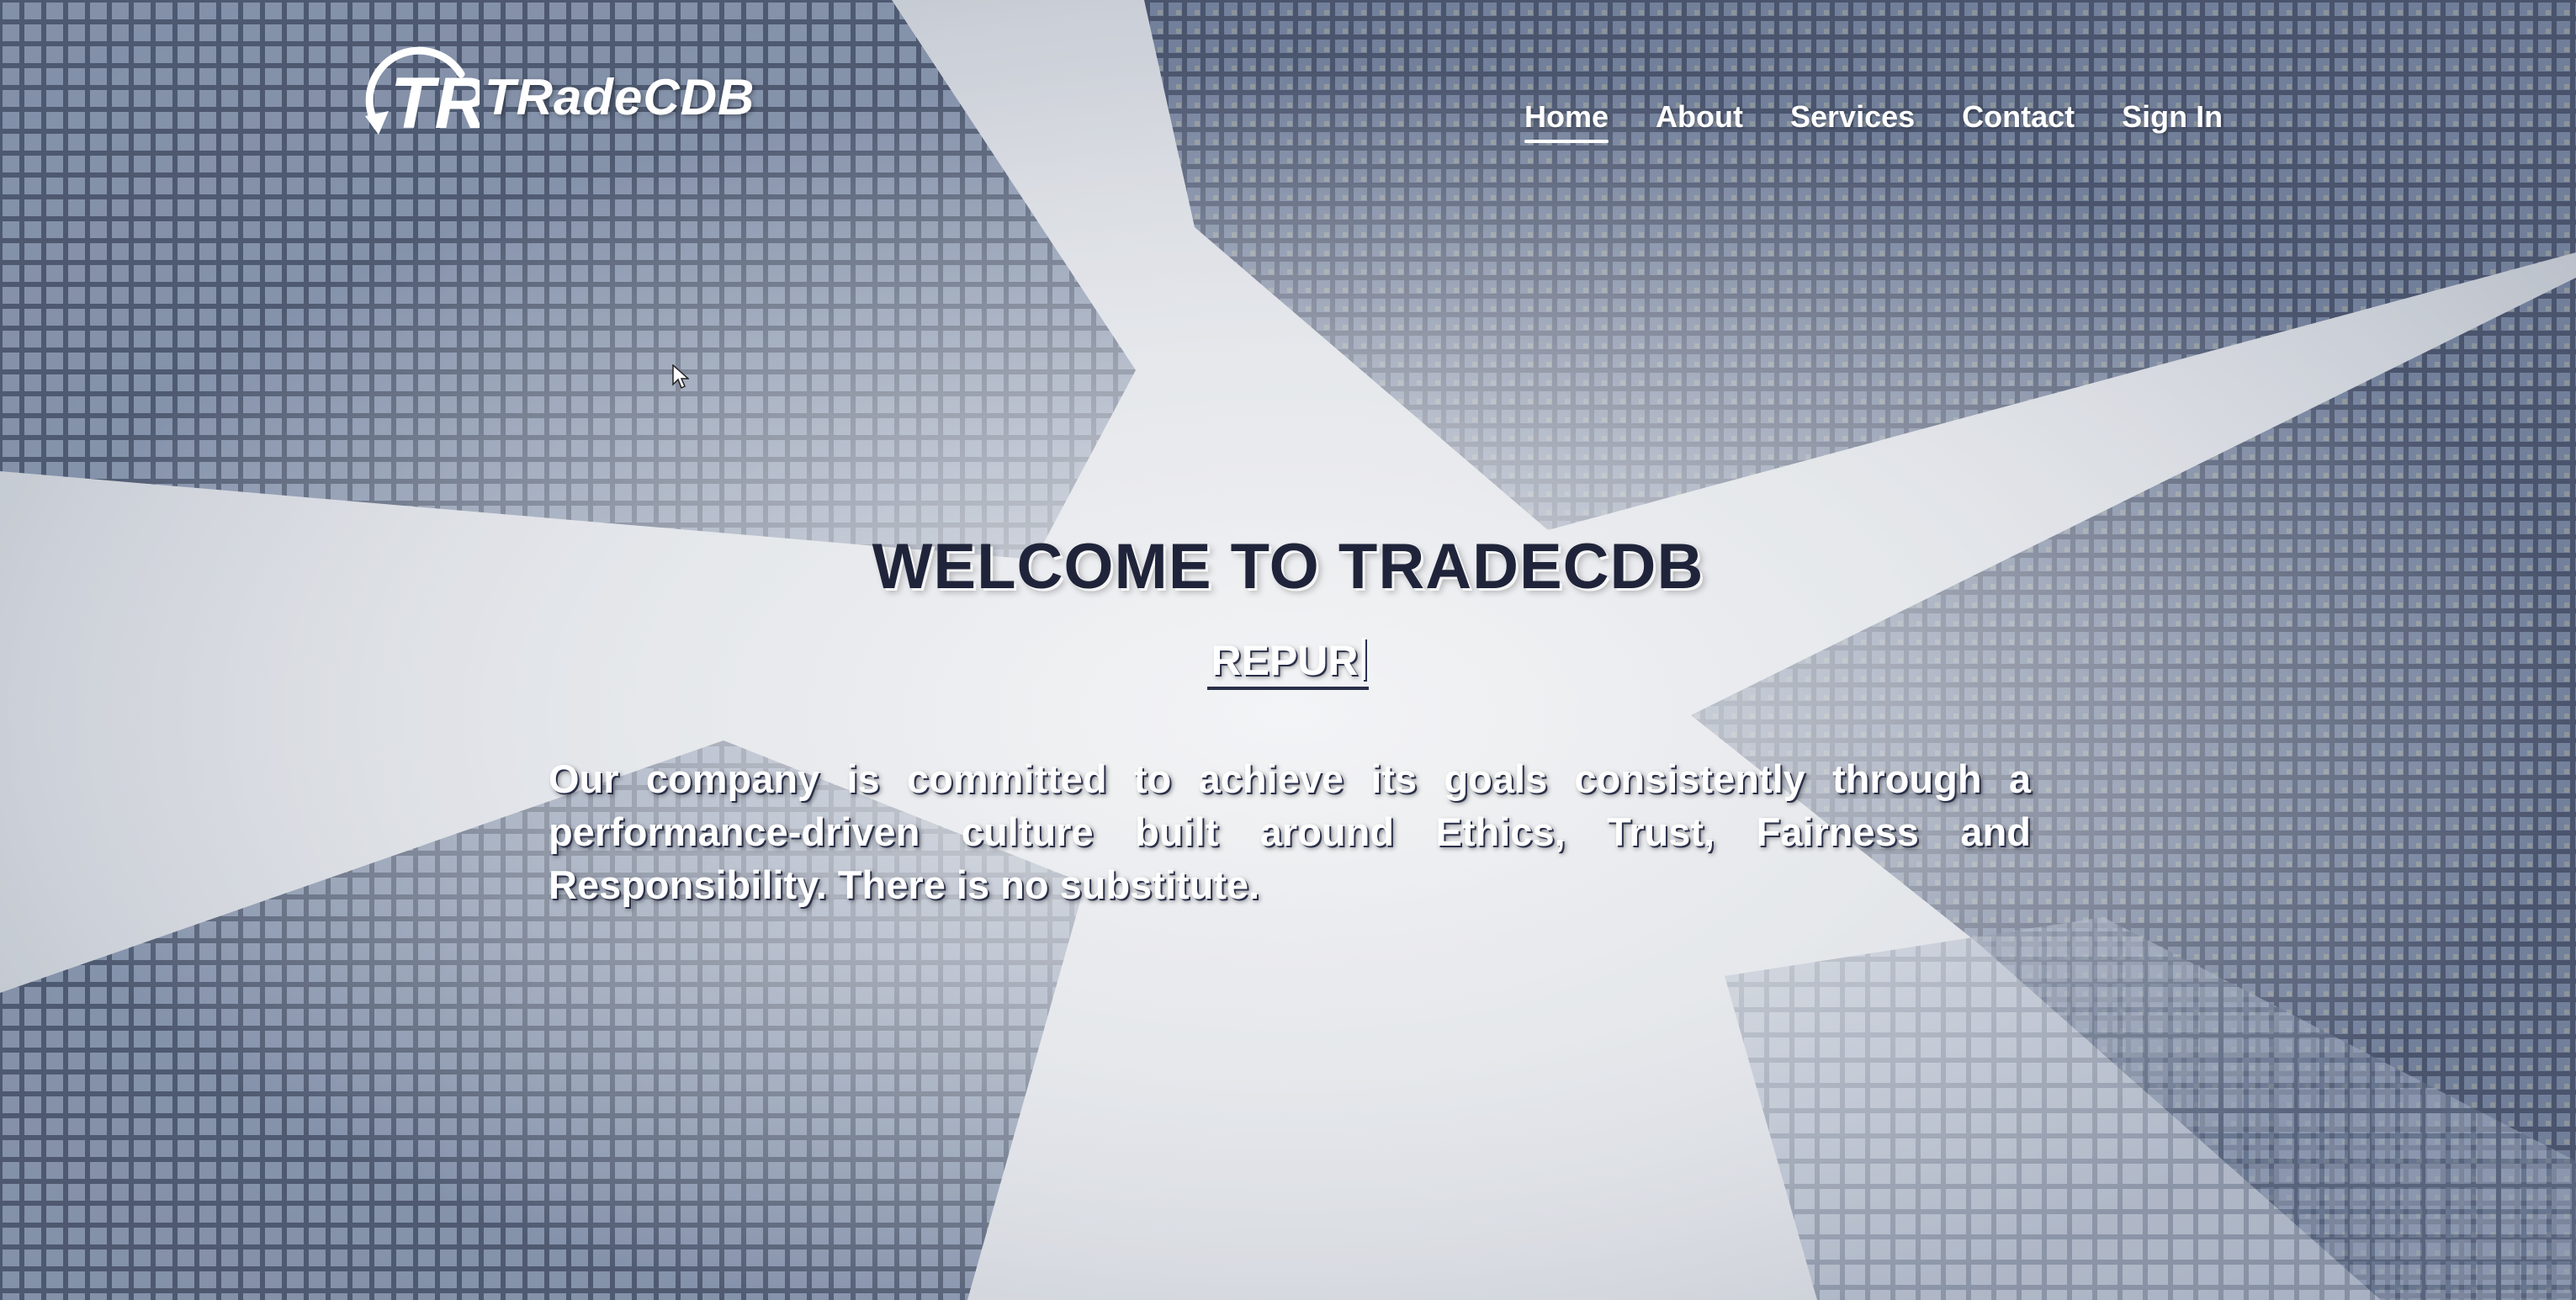  What do you see at coordinates (1363, 659) in the screenshot?
I see `typing-caret` at bounding box center [1363, 659].